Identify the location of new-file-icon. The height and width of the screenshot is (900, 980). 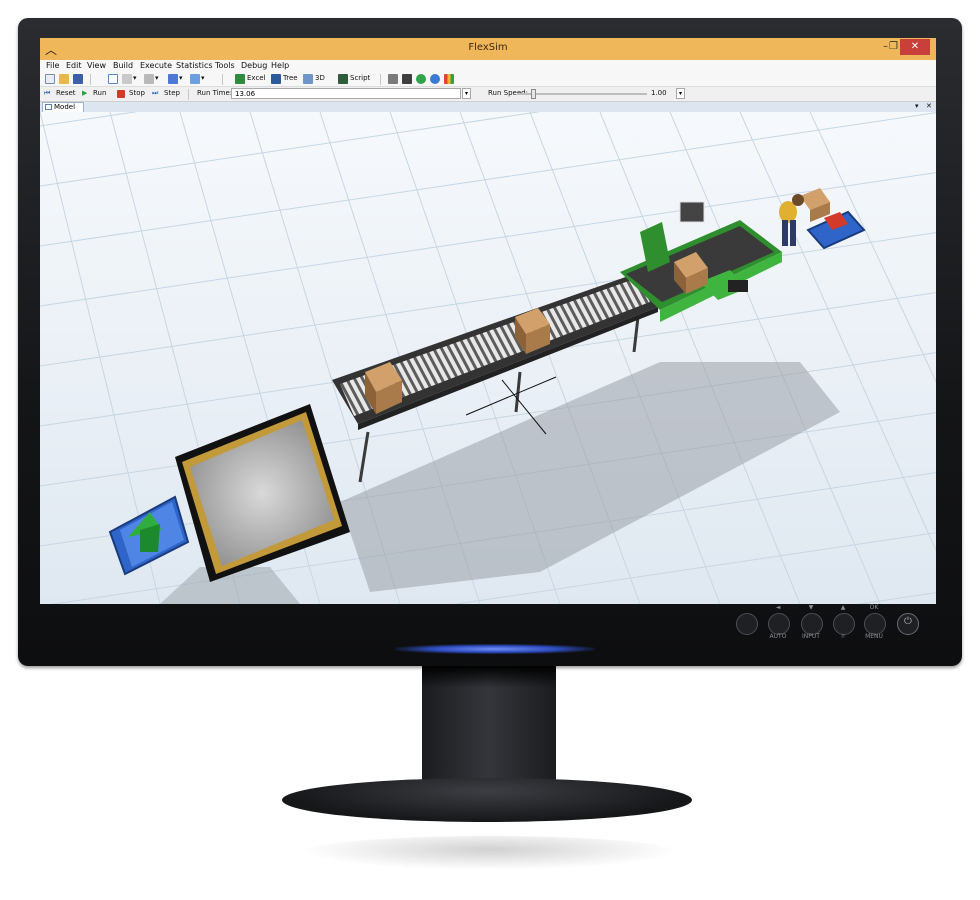
(50, 79).